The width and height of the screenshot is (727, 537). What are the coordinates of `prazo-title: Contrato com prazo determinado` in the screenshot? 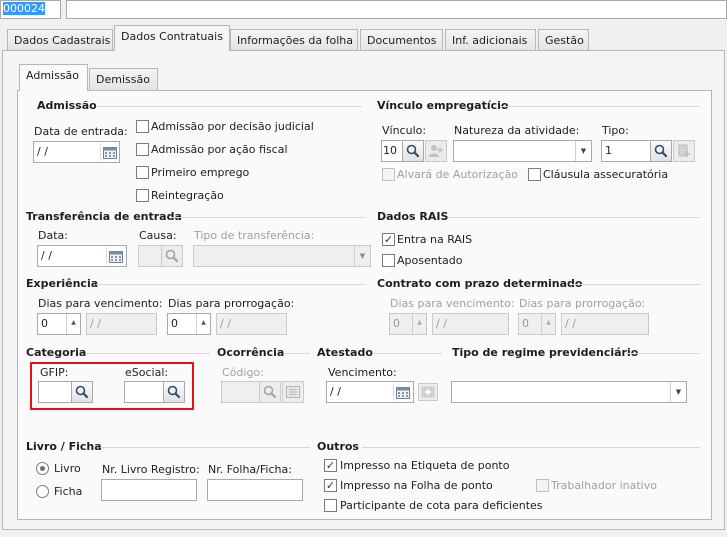 It's located at (480, 283).